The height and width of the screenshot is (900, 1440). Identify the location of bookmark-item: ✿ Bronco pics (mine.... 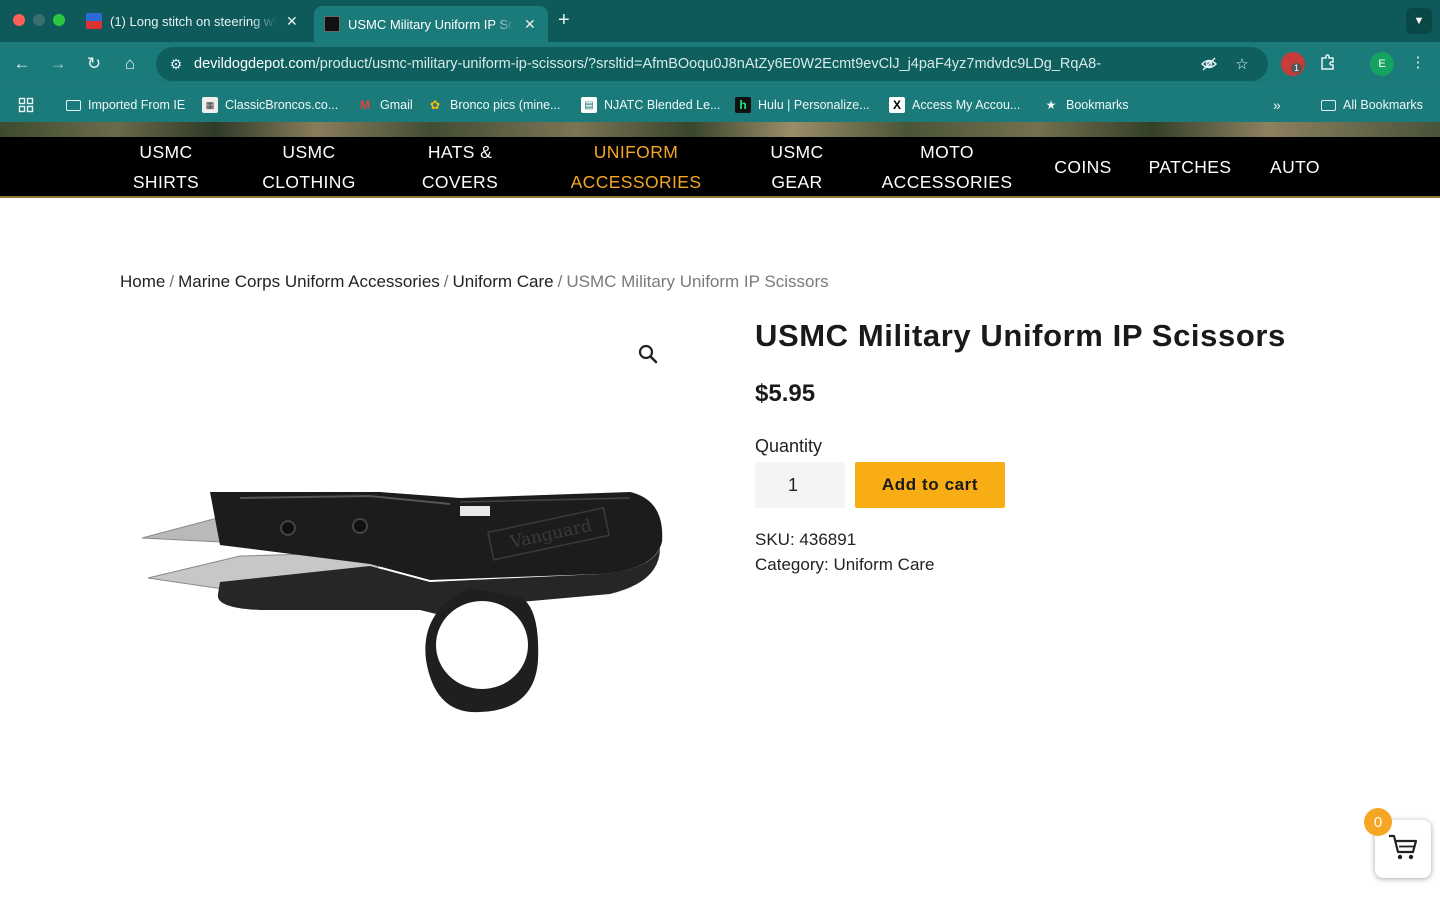
(494, 105).